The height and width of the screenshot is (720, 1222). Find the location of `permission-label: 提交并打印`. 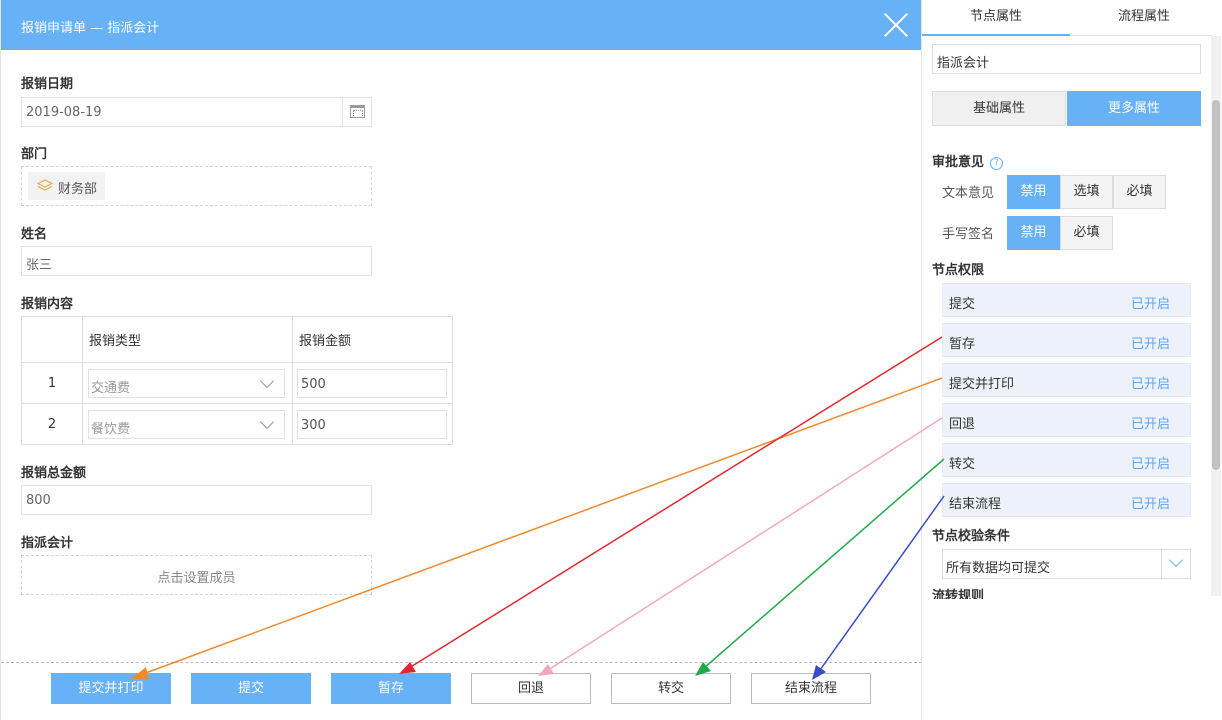

permission-label: 提交并打印 is located at coordinates (982, 384).